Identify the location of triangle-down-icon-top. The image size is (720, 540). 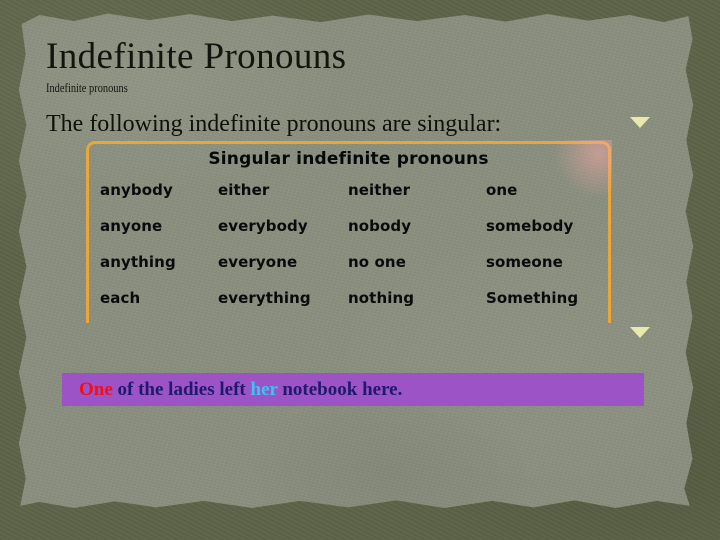
(640, 122).